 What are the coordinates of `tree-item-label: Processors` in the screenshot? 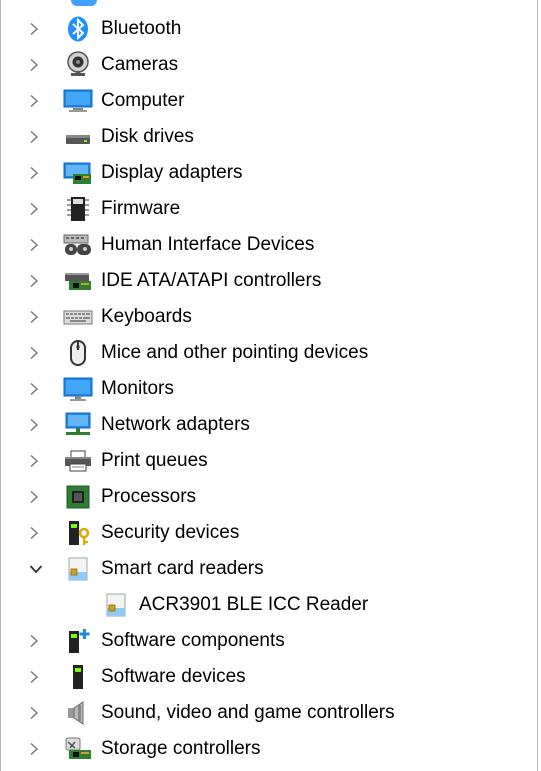 It's located at (149, 496).